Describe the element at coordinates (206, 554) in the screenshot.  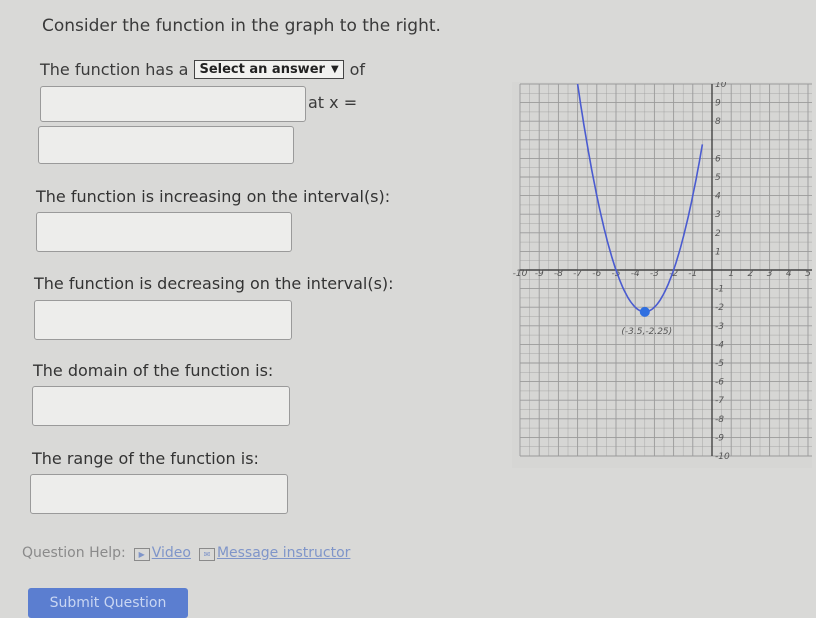
I see `mail-icon: ✉` at that location.